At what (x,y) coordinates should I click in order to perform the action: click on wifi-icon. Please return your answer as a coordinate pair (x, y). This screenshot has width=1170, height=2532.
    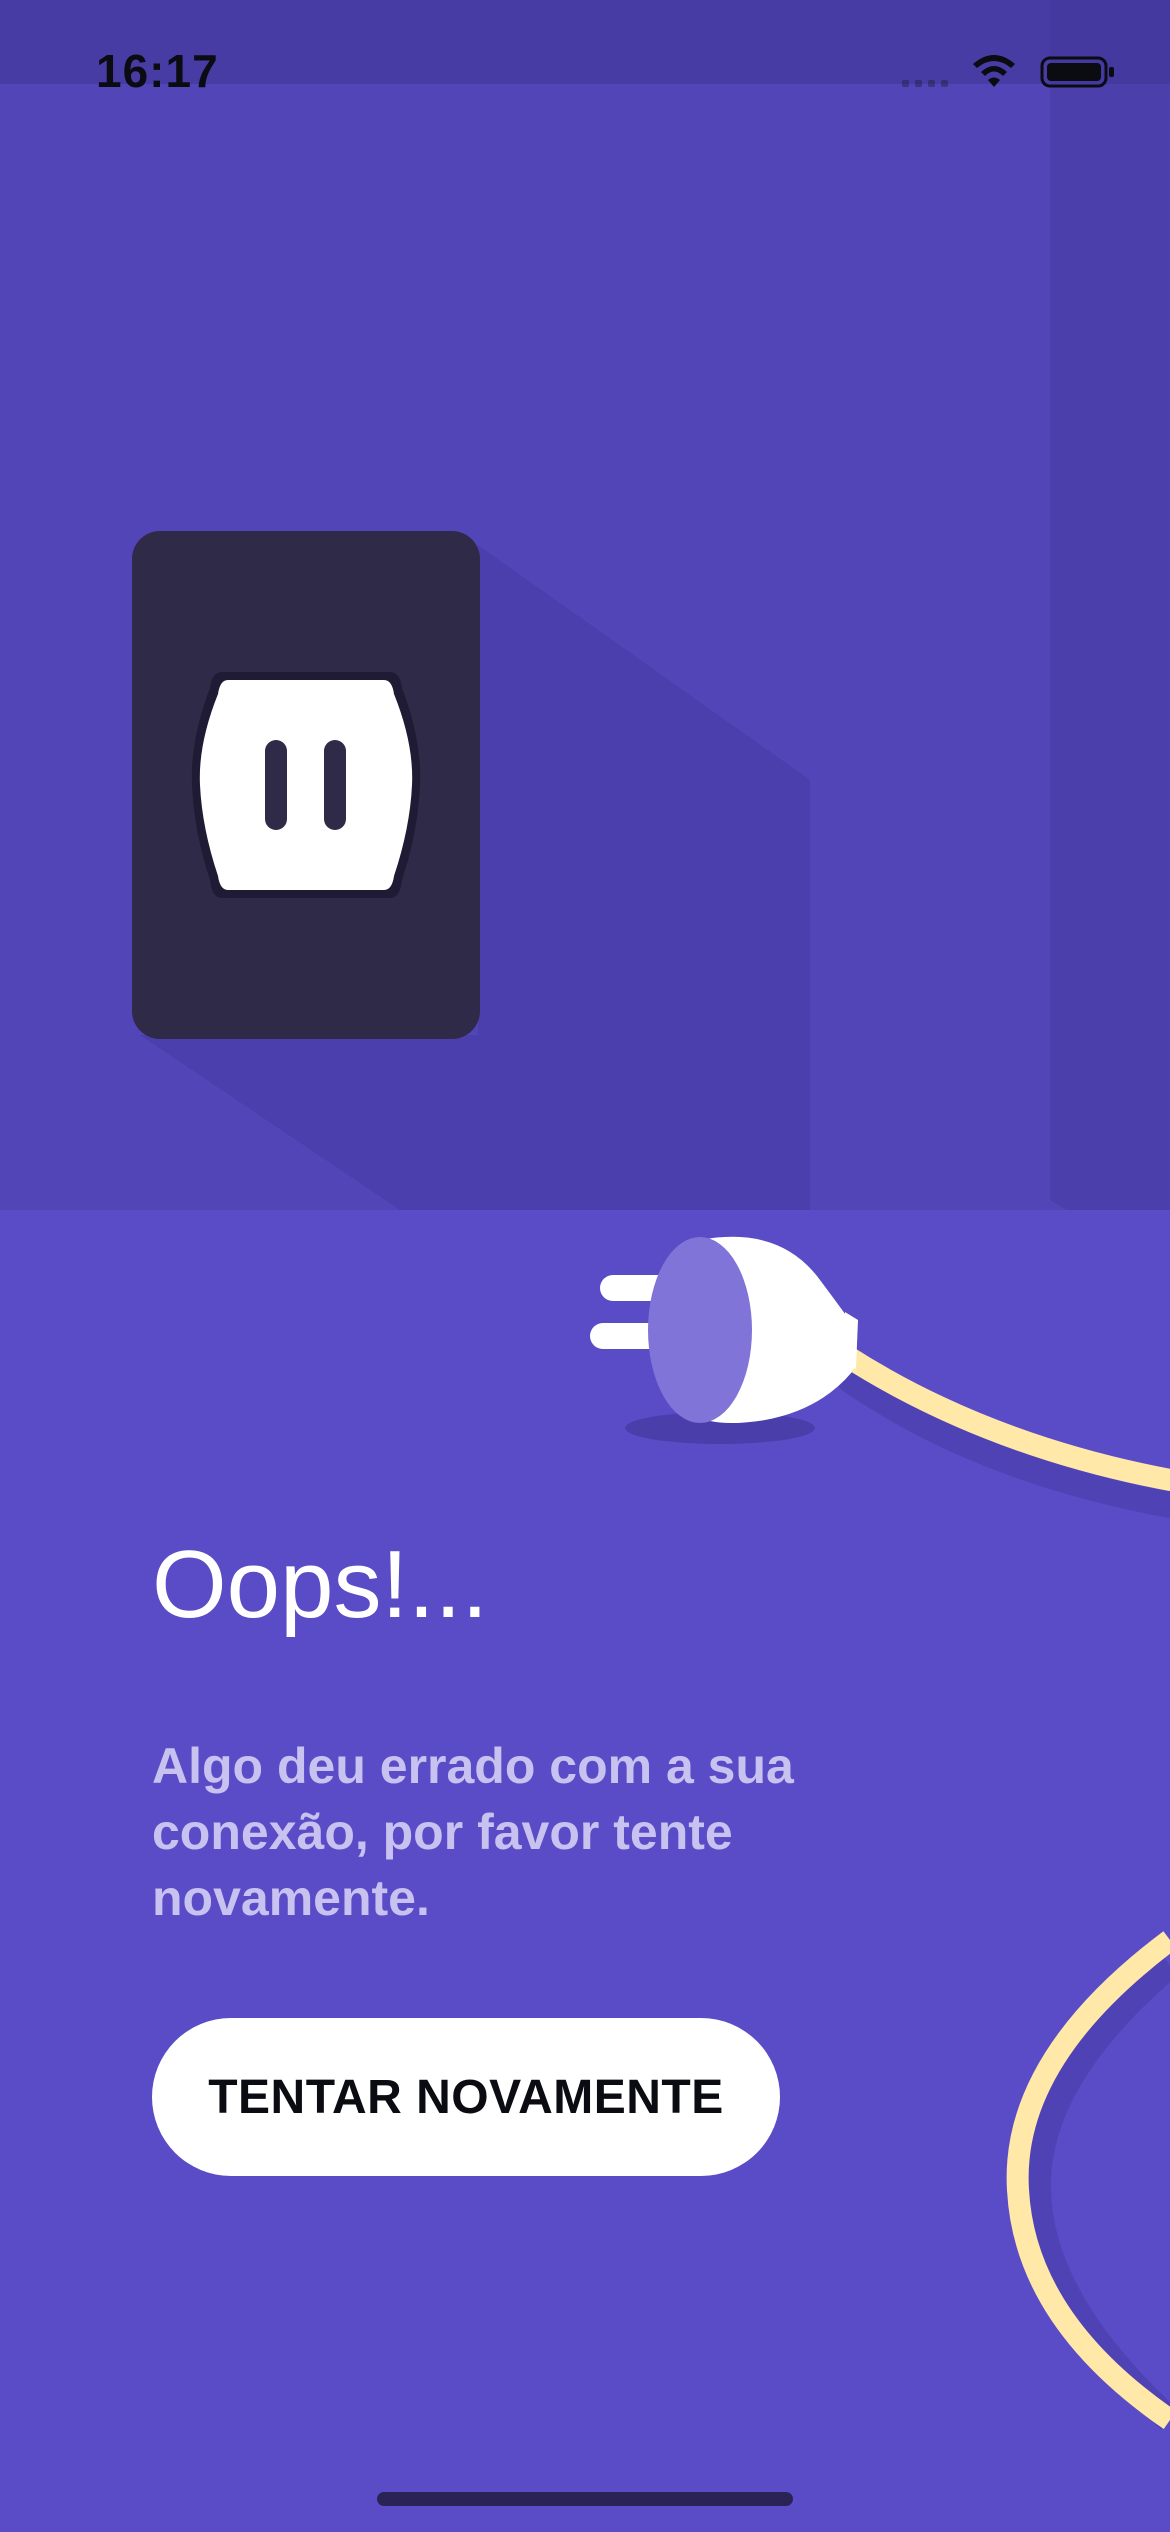
    Looking at the image, I should click on (994, 71).